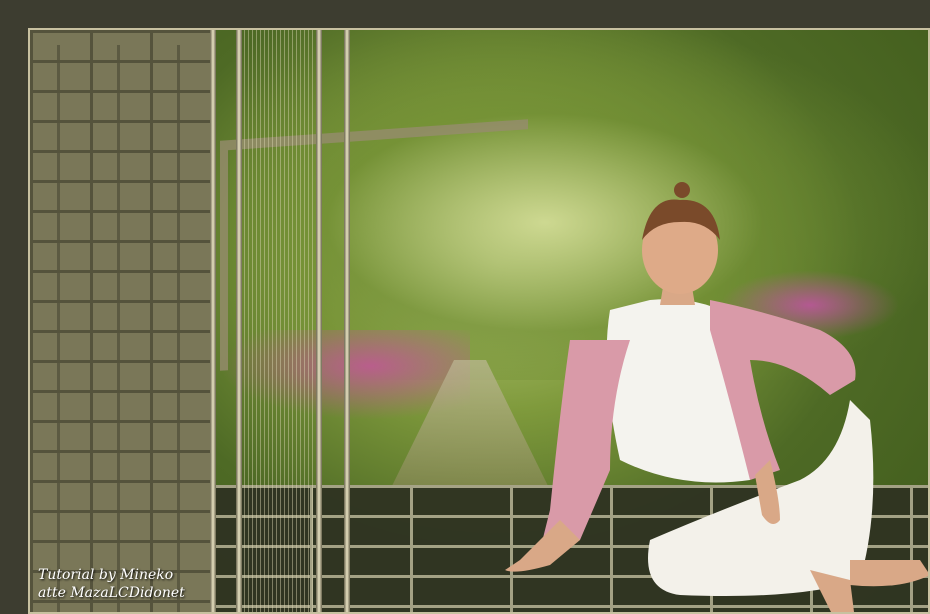 Image resolution: width=930 pixels, height=614 pixels. What do you see at coordinates (111, 593) in the screenshot?
I see `credit-line-2: atte MazaLCDidonet` at bounding box center [111, 593].